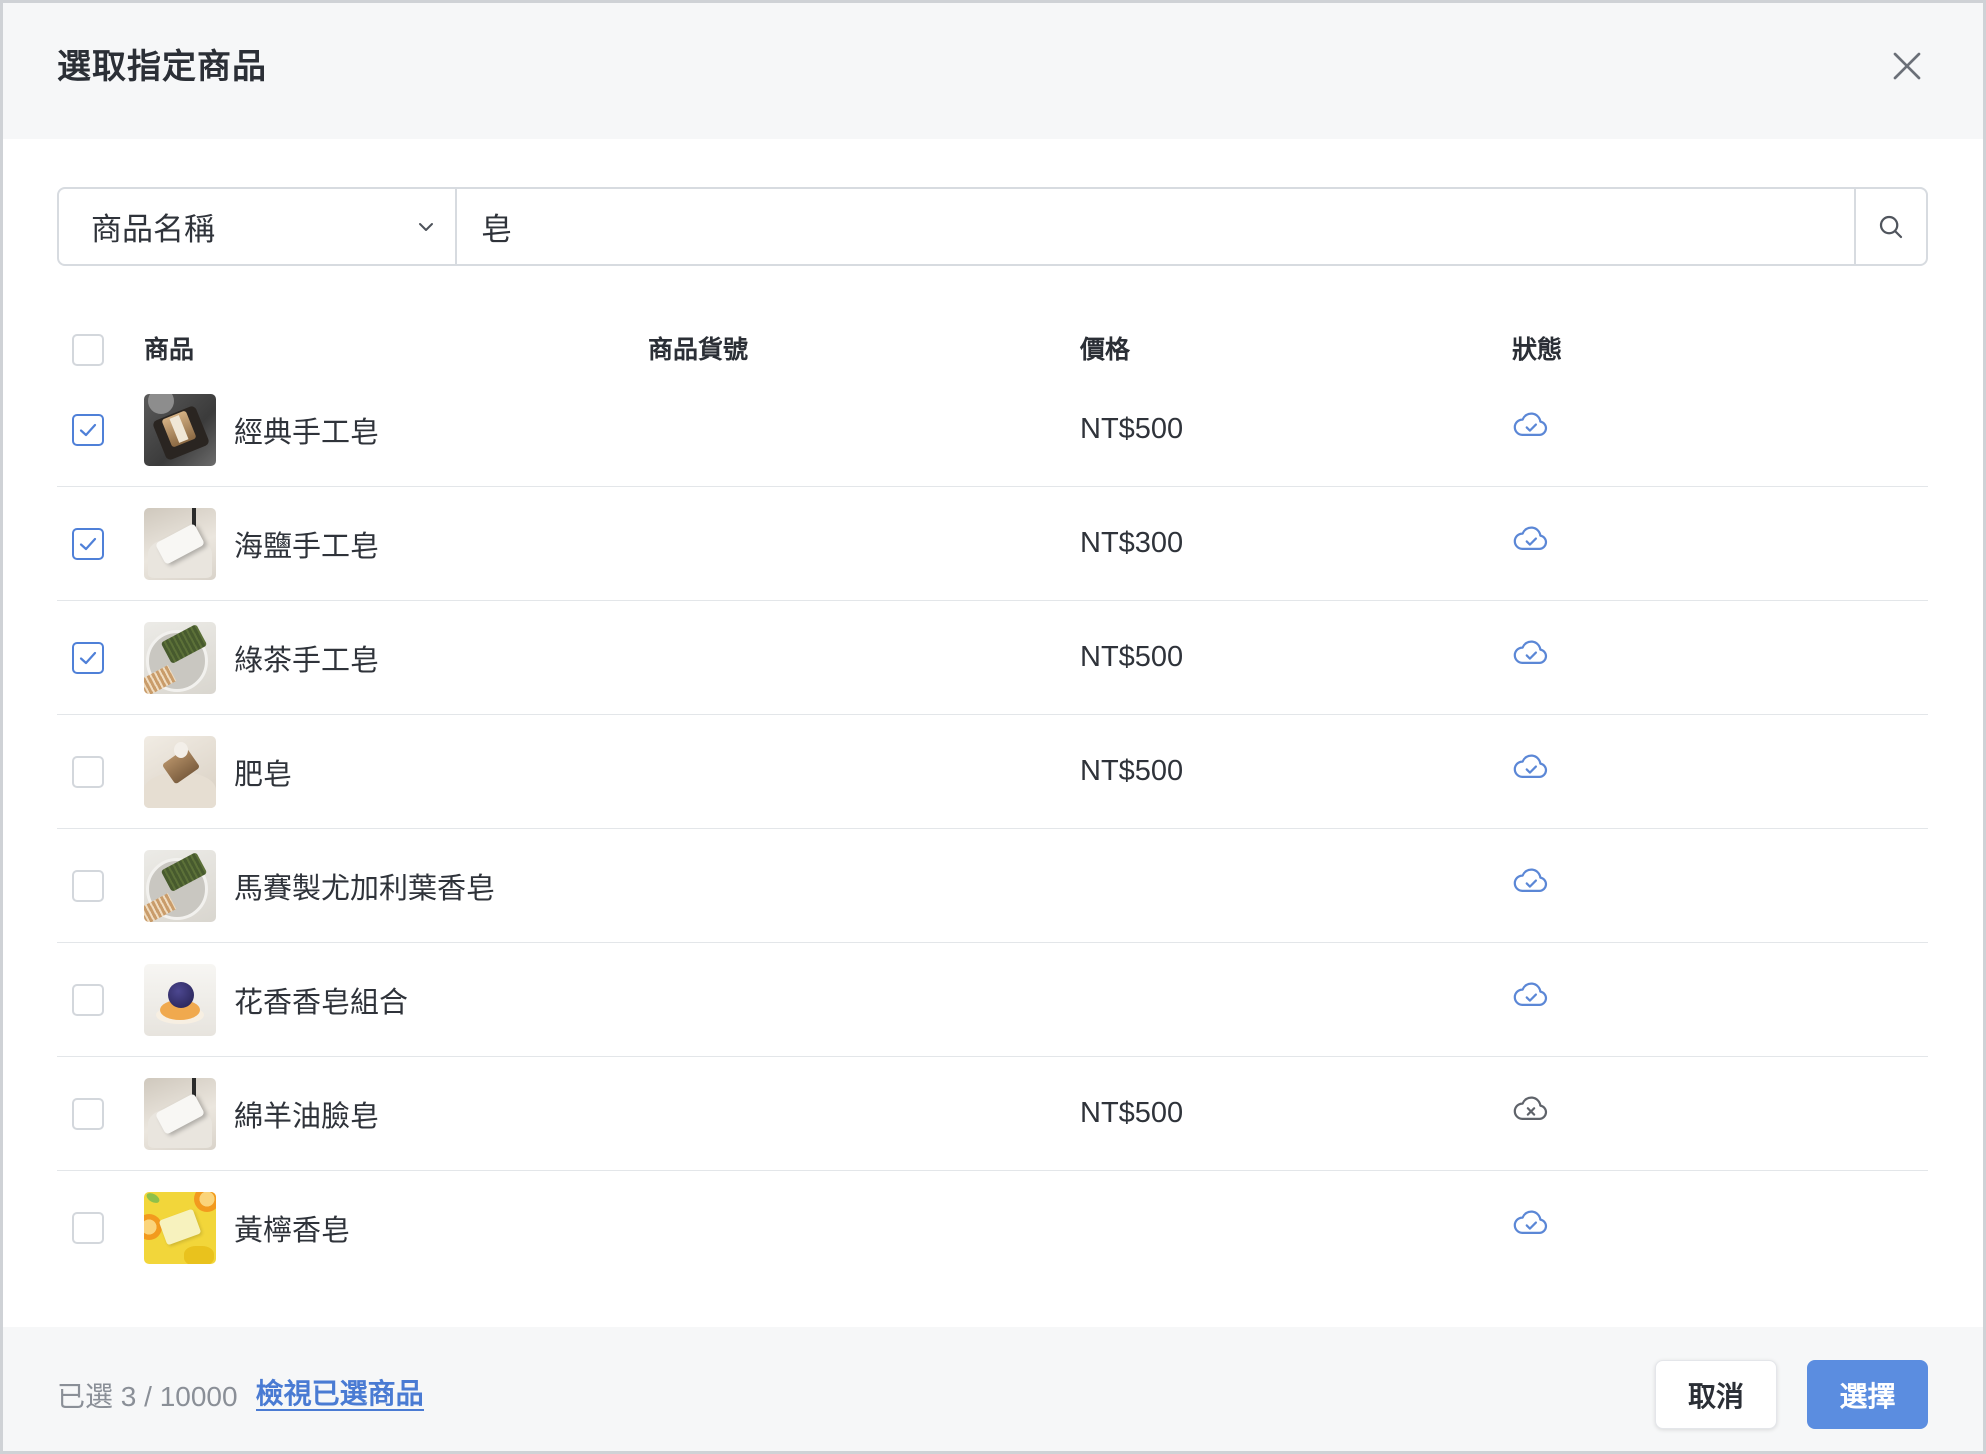 This screenshot has width=1986, height=1454. Describe the element at coordinates (292, 1230) in the screenshot. I see `product-name: 黃檸香皂` at that location.